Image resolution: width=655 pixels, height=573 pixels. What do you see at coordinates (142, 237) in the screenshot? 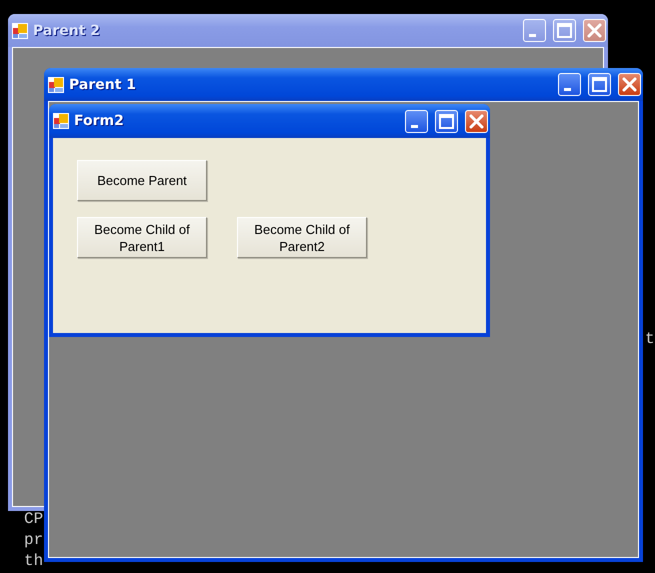
I see `action-button: Become Child of Parent1` at bounding box center [142, 237].